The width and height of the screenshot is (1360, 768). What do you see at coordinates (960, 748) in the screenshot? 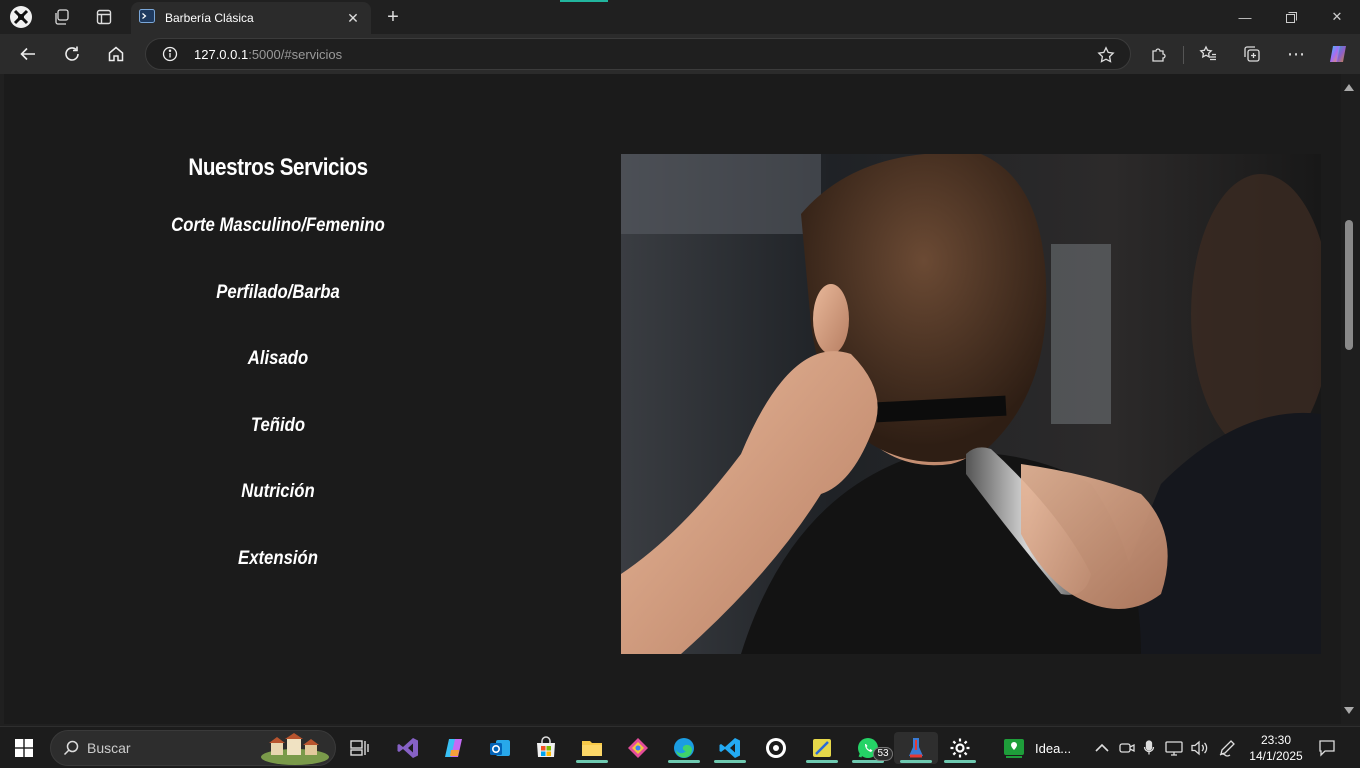
I see `settings-gear-icon` at bounding box center [960, 748].